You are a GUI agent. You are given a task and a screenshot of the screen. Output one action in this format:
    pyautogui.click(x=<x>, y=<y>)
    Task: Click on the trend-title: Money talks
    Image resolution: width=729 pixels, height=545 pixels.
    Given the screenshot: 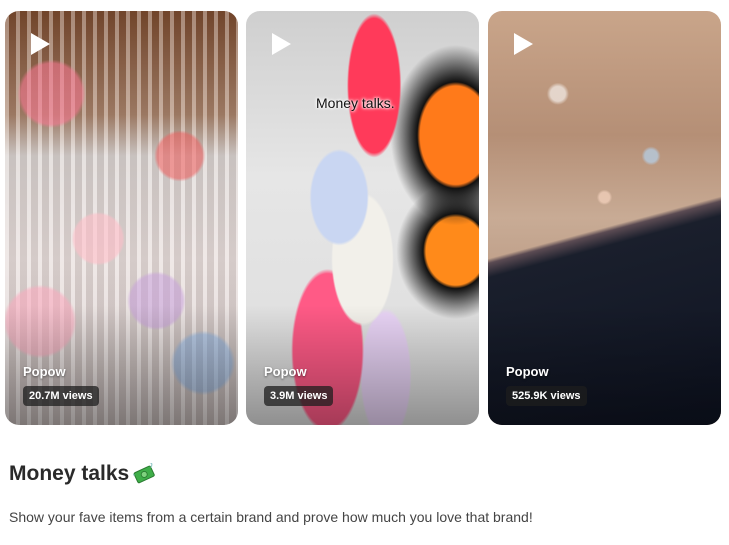 What is the action you would take?
    pyautogui.click(x=69, y=473)
    